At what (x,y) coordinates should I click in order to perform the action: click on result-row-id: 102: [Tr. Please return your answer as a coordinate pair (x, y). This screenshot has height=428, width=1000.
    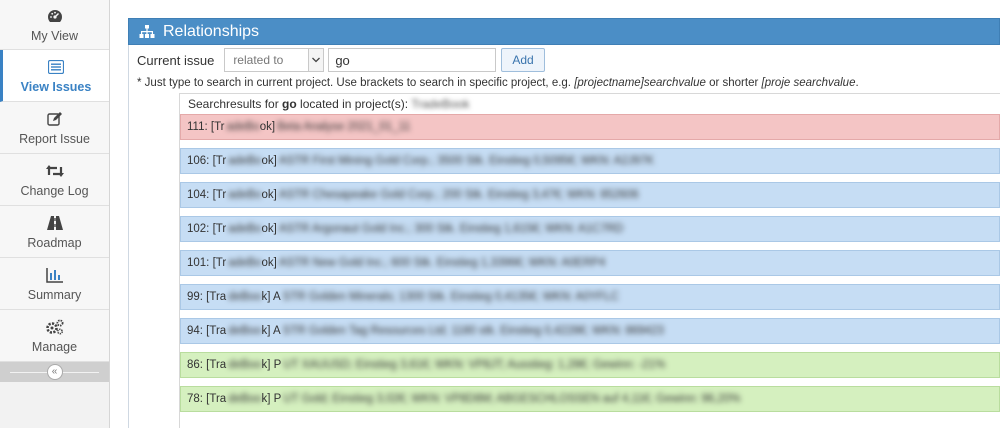
    Looking at the image, I should click on (207, 229).